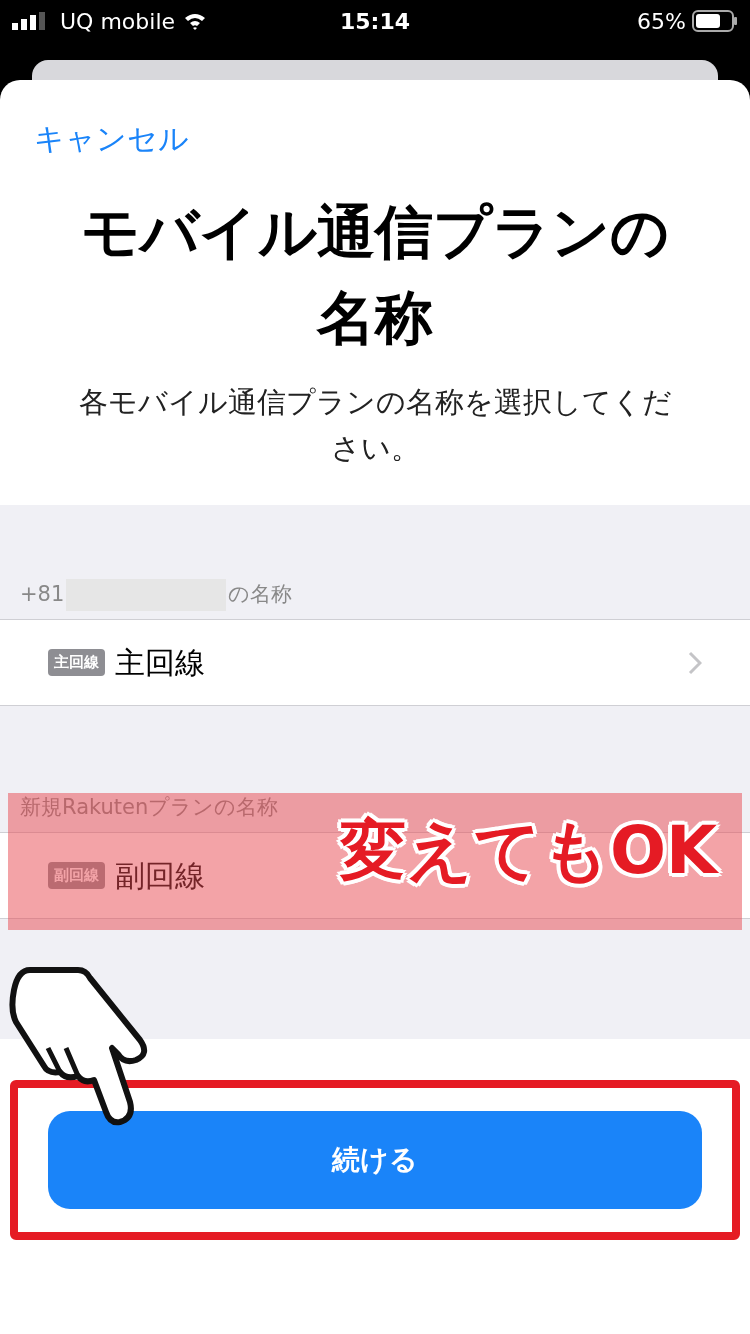  I want to click on plan-name: 主回線, so click(160, 663).